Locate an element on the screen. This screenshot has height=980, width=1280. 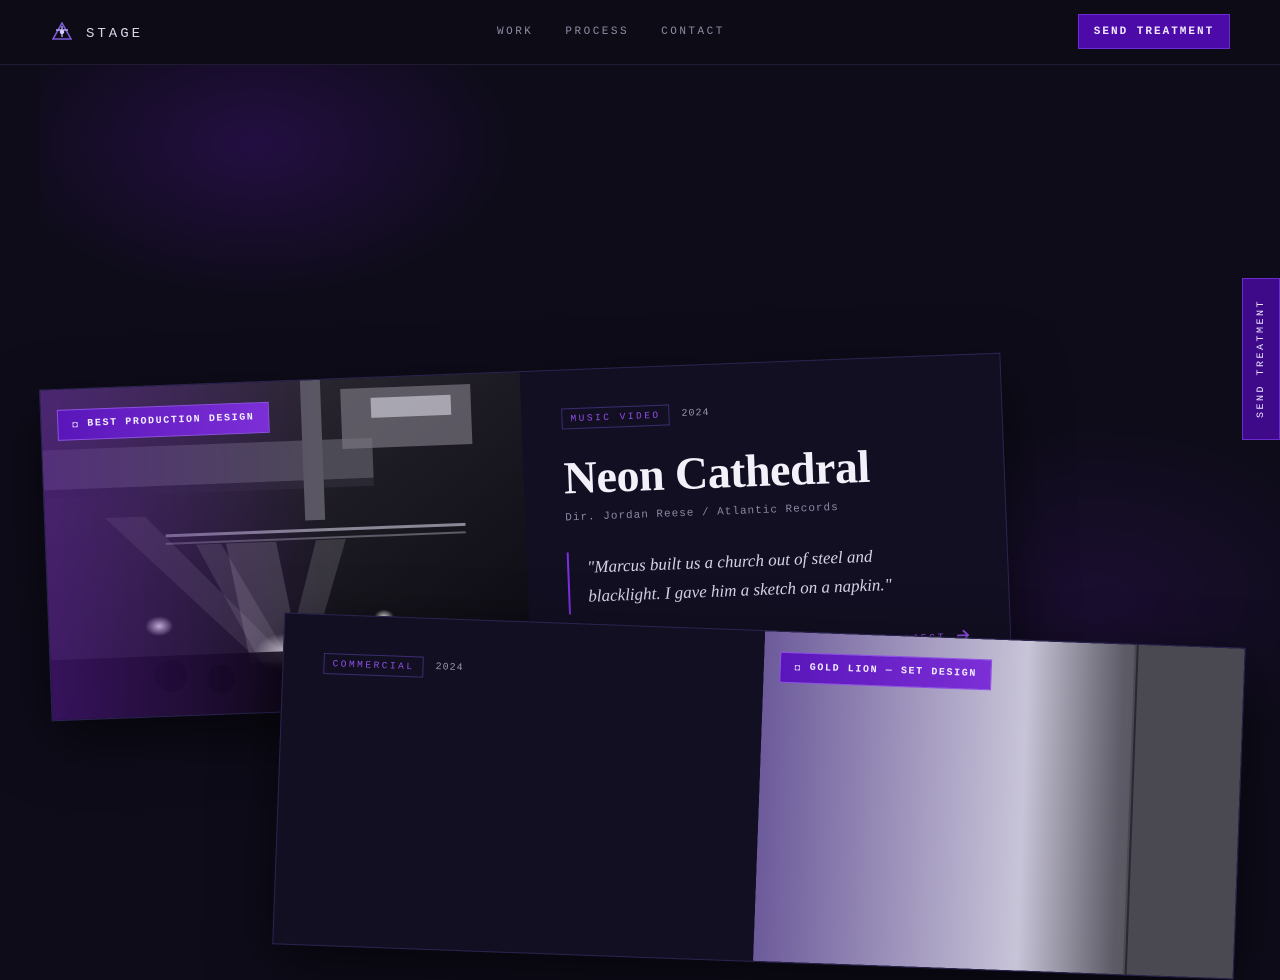
send-treatment-side-tab: SEND TREATMENT is located at coordinates (1261, 359).